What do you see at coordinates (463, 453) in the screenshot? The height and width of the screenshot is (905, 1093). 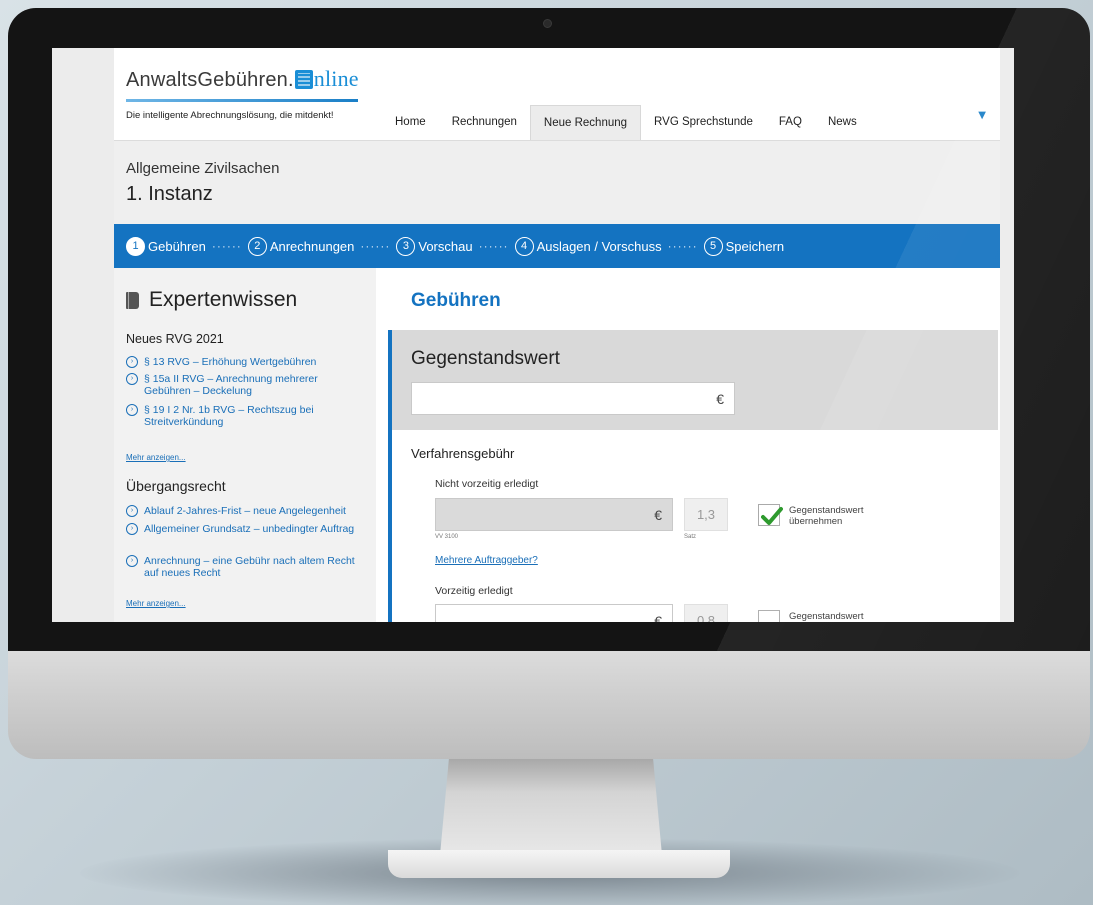 I see `verfahrensgebuehr-title: Verfahrensgebühr` at bounding box center [463, 453].